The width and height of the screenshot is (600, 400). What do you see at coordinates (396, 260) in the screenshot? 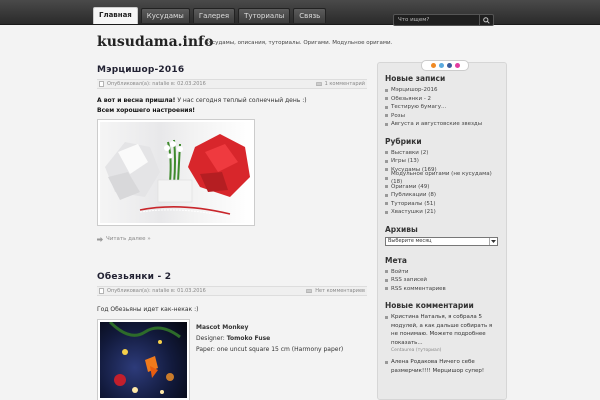
I see `widget-title: Мета` at bounding box center [396, 260].